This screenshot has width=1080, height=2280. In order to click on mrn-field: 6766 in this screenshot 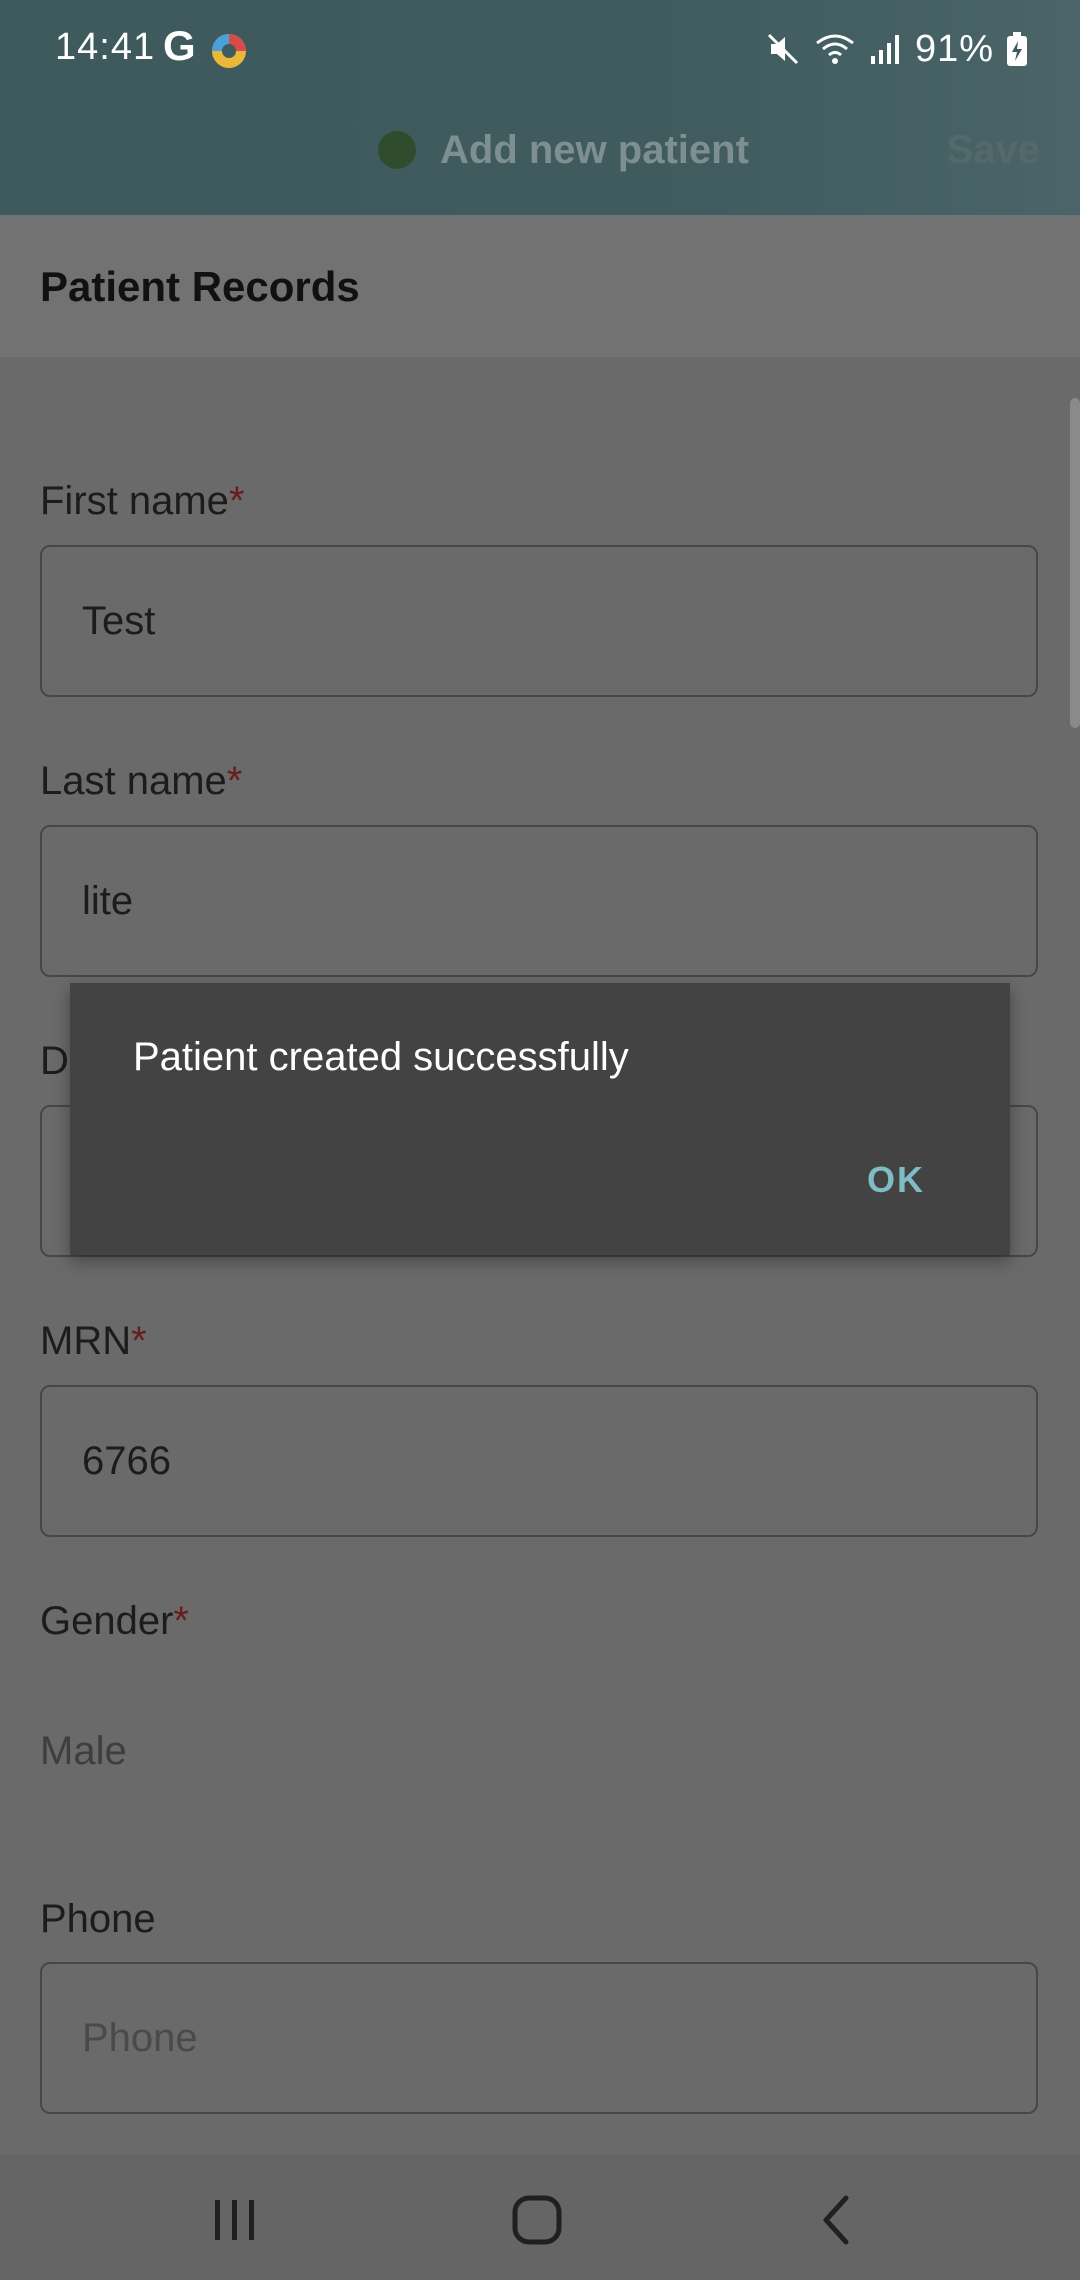, I will do `click(539, 1461)`.